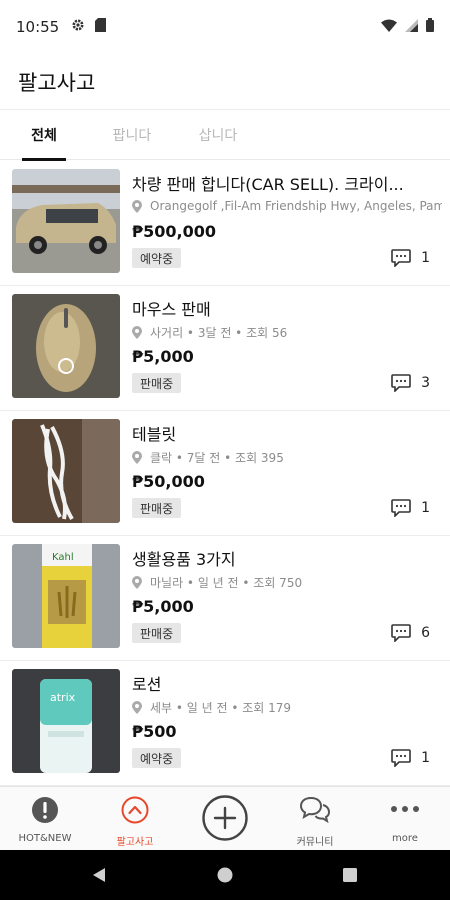 The image size is (450, 900). Describe the element at coordinates (154, 731) in the screenshot. I see `item-price: ₱500` at that location.